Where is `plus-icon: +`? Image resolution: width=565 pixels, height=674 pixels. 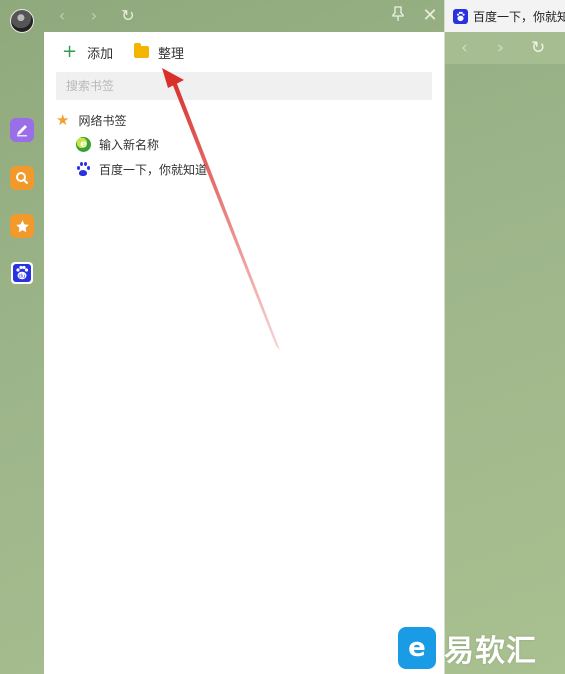 plus-icon: + is located at coordinates (70, 51).